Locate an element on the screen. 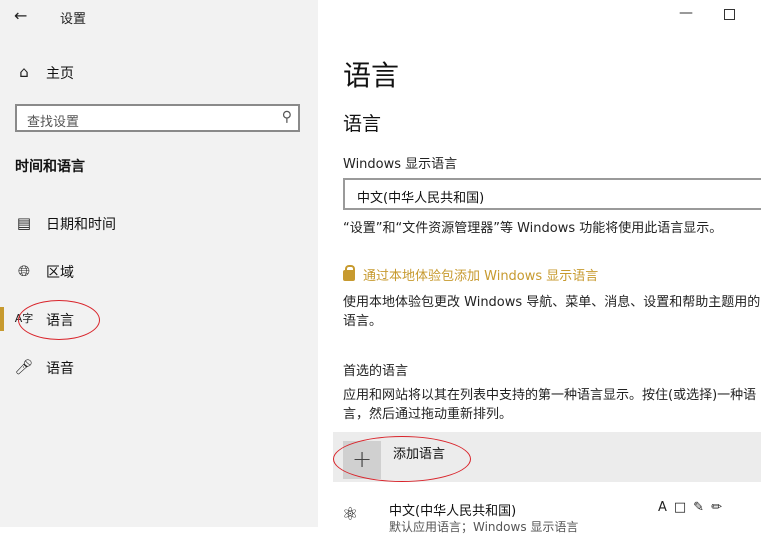 The height and width of the screenshot is (535, 761). preferred-language-label: 首选的语言 is located at coordinates (376, 371).